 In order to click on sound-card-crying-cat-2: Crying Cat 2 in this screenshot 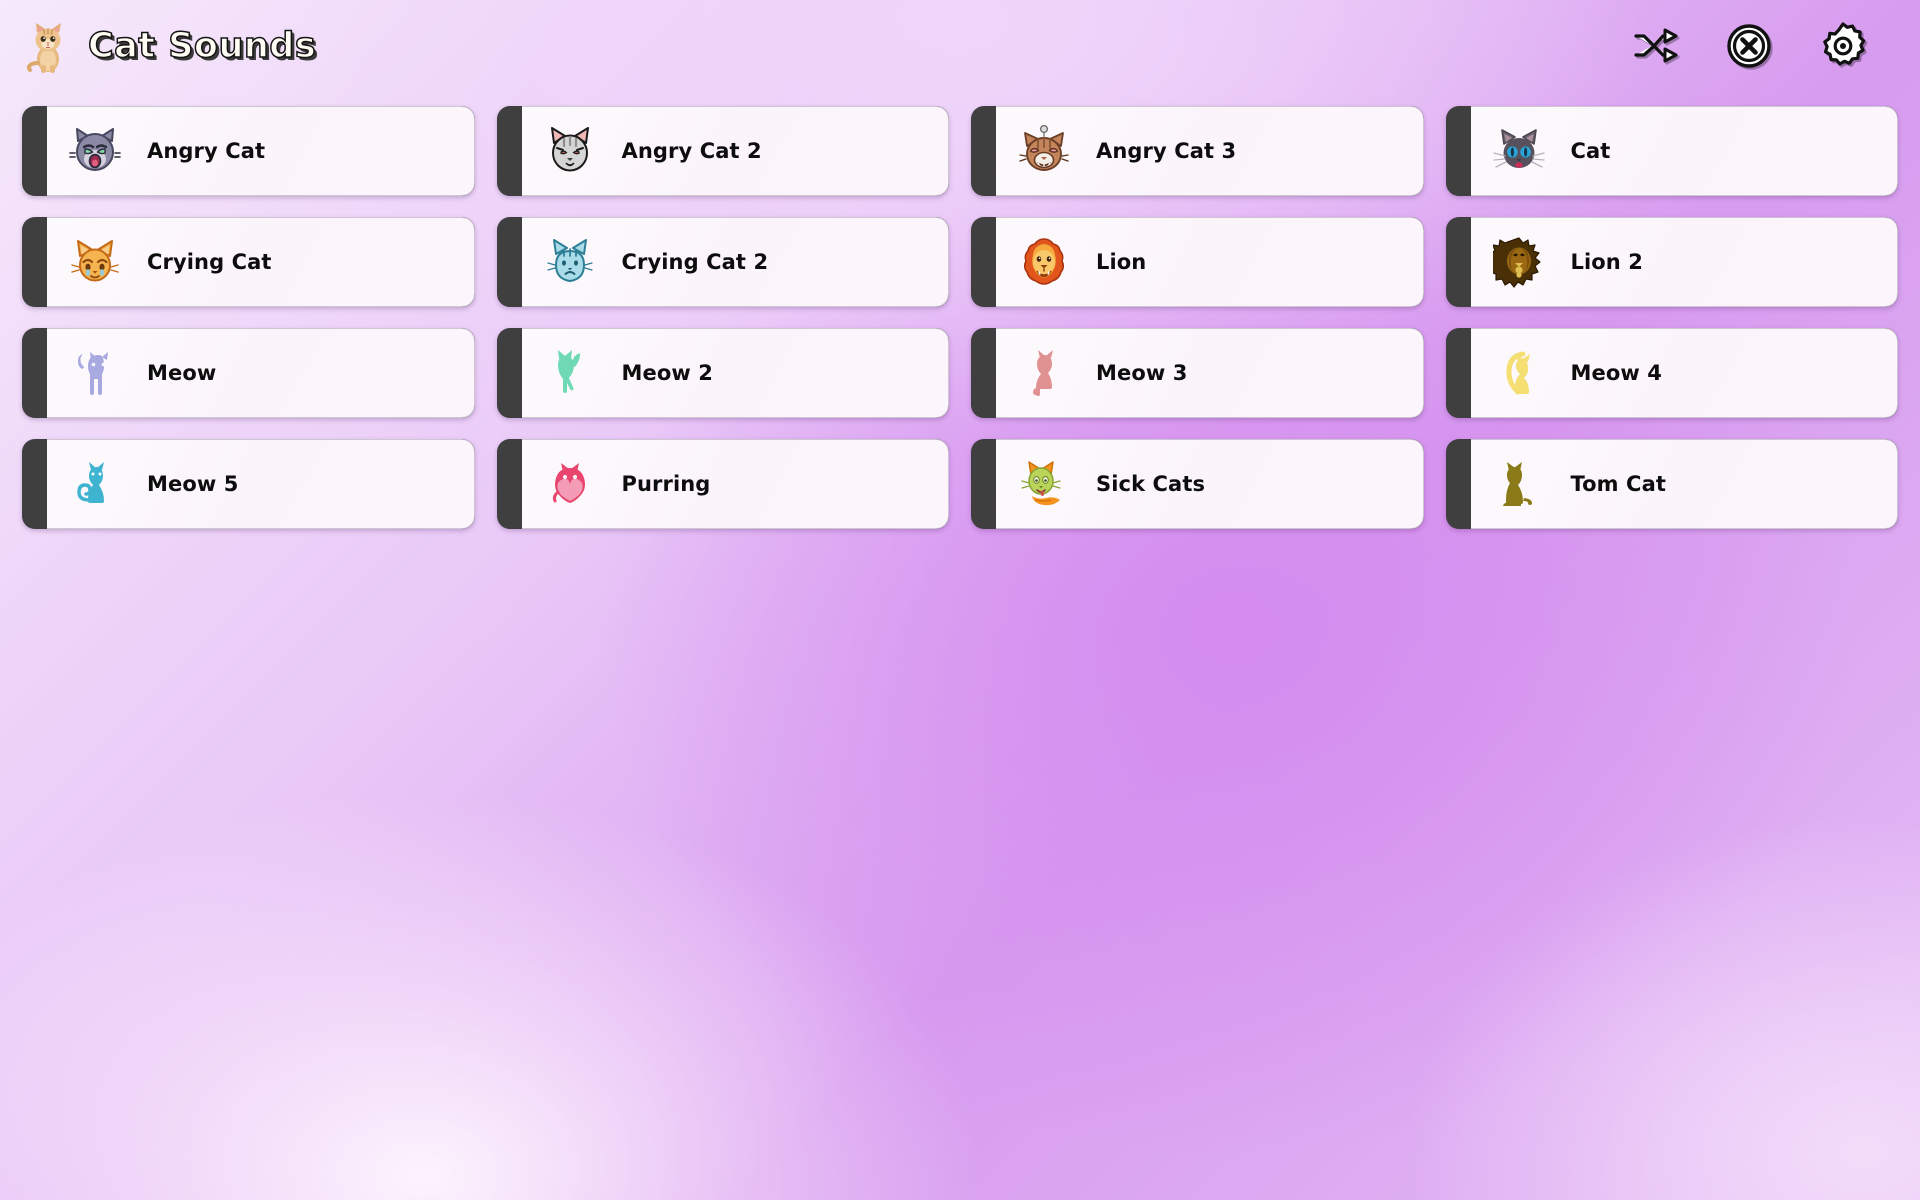, I will do `click(722, 262)`.